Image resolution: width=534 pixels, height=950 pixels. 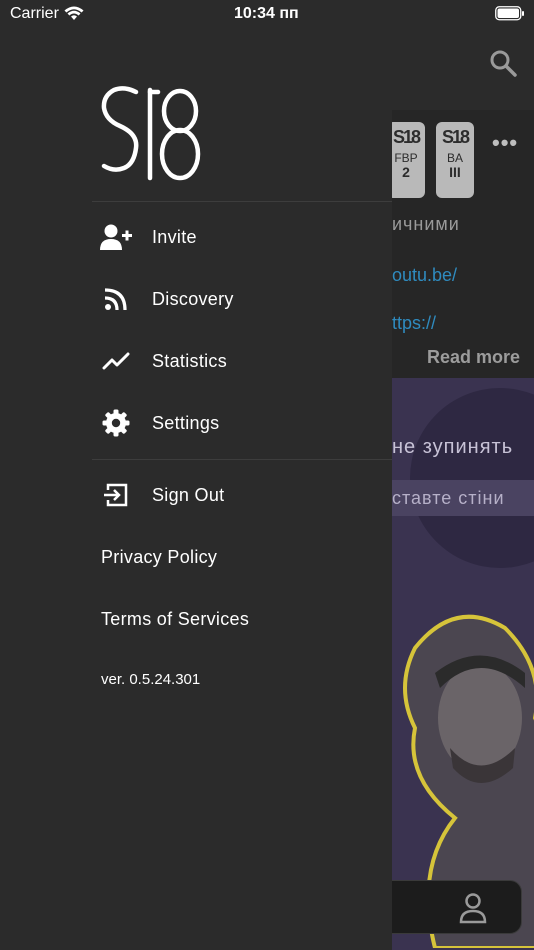 I want to click on post-text: ичними, so click(x=426, y=224).